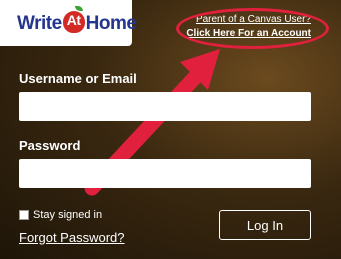 Image resolution: width=341 pixels, height=259 pixels. Describe the element at coordinates (78, 78) in the screenshot. I see `username-label: Username or Email` at that location.